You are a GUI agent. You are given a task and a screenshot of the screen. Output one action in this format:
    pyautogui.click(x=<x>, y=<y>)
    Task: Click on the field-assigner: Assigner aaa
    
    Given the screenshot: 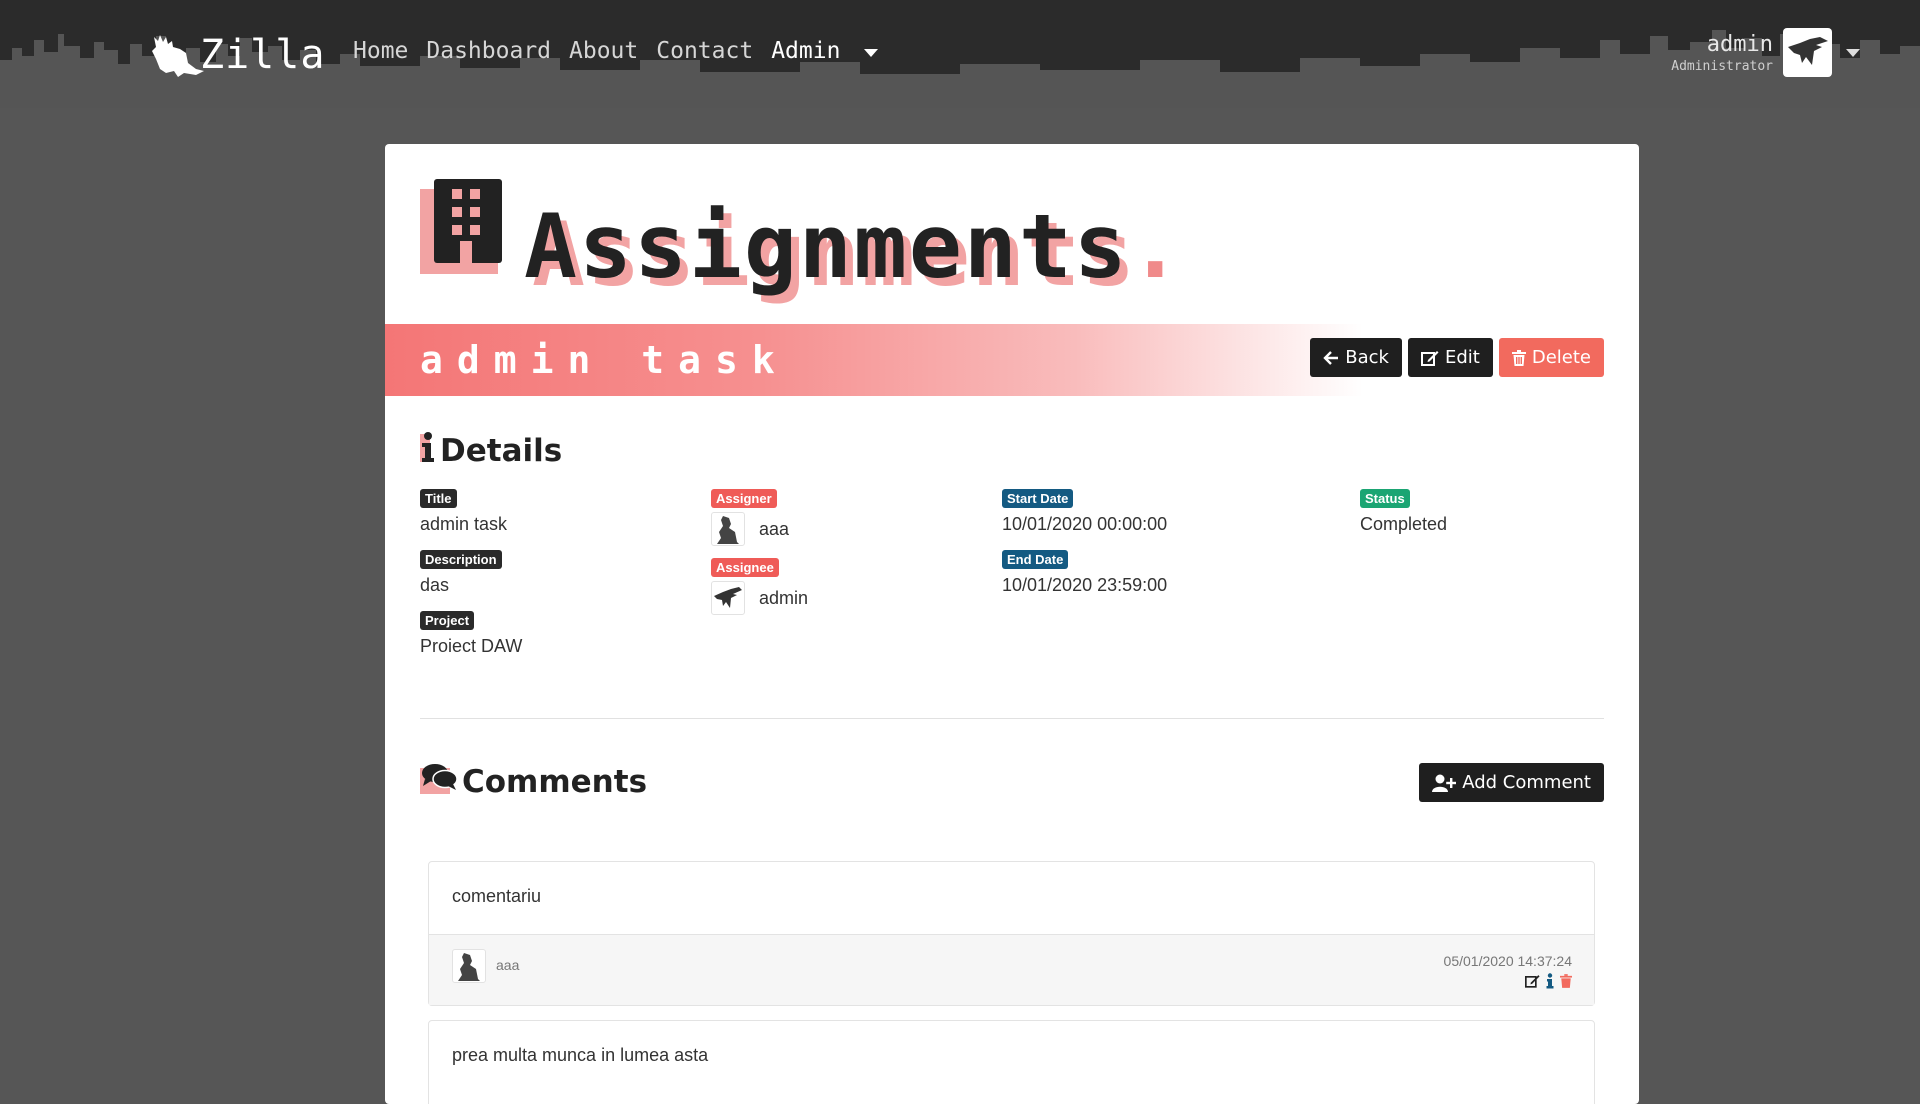 What is the action you would take?
    pyautogui.click(x=750, y=517)
    